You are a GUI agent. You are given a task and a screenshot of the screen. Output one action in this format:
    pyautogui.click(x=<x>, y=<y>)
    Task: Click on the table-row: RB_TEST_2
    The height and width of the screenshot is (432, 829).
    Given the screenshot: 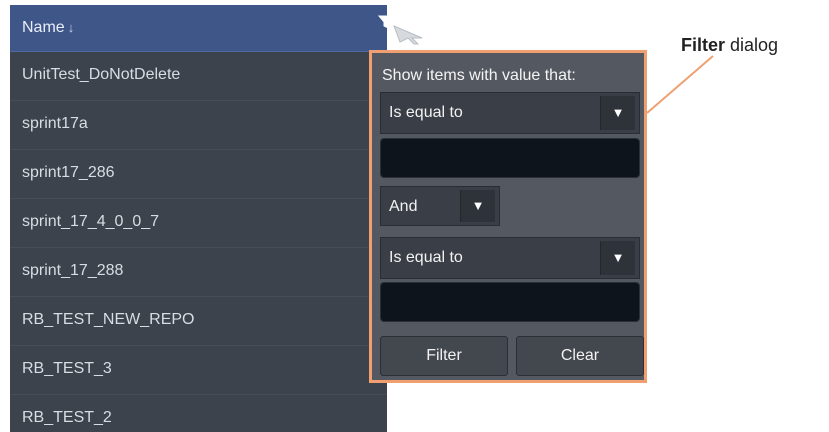 What is the action you would take?
    pyautogui.click(x=198, y=413)
    